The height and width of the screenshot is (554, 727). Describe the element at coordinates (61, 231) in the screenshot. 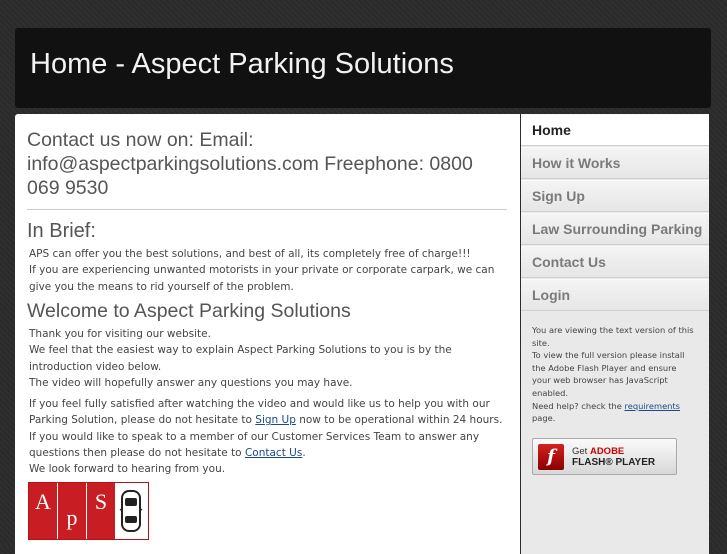

I see `brief-heading: In Brief:` at that location.